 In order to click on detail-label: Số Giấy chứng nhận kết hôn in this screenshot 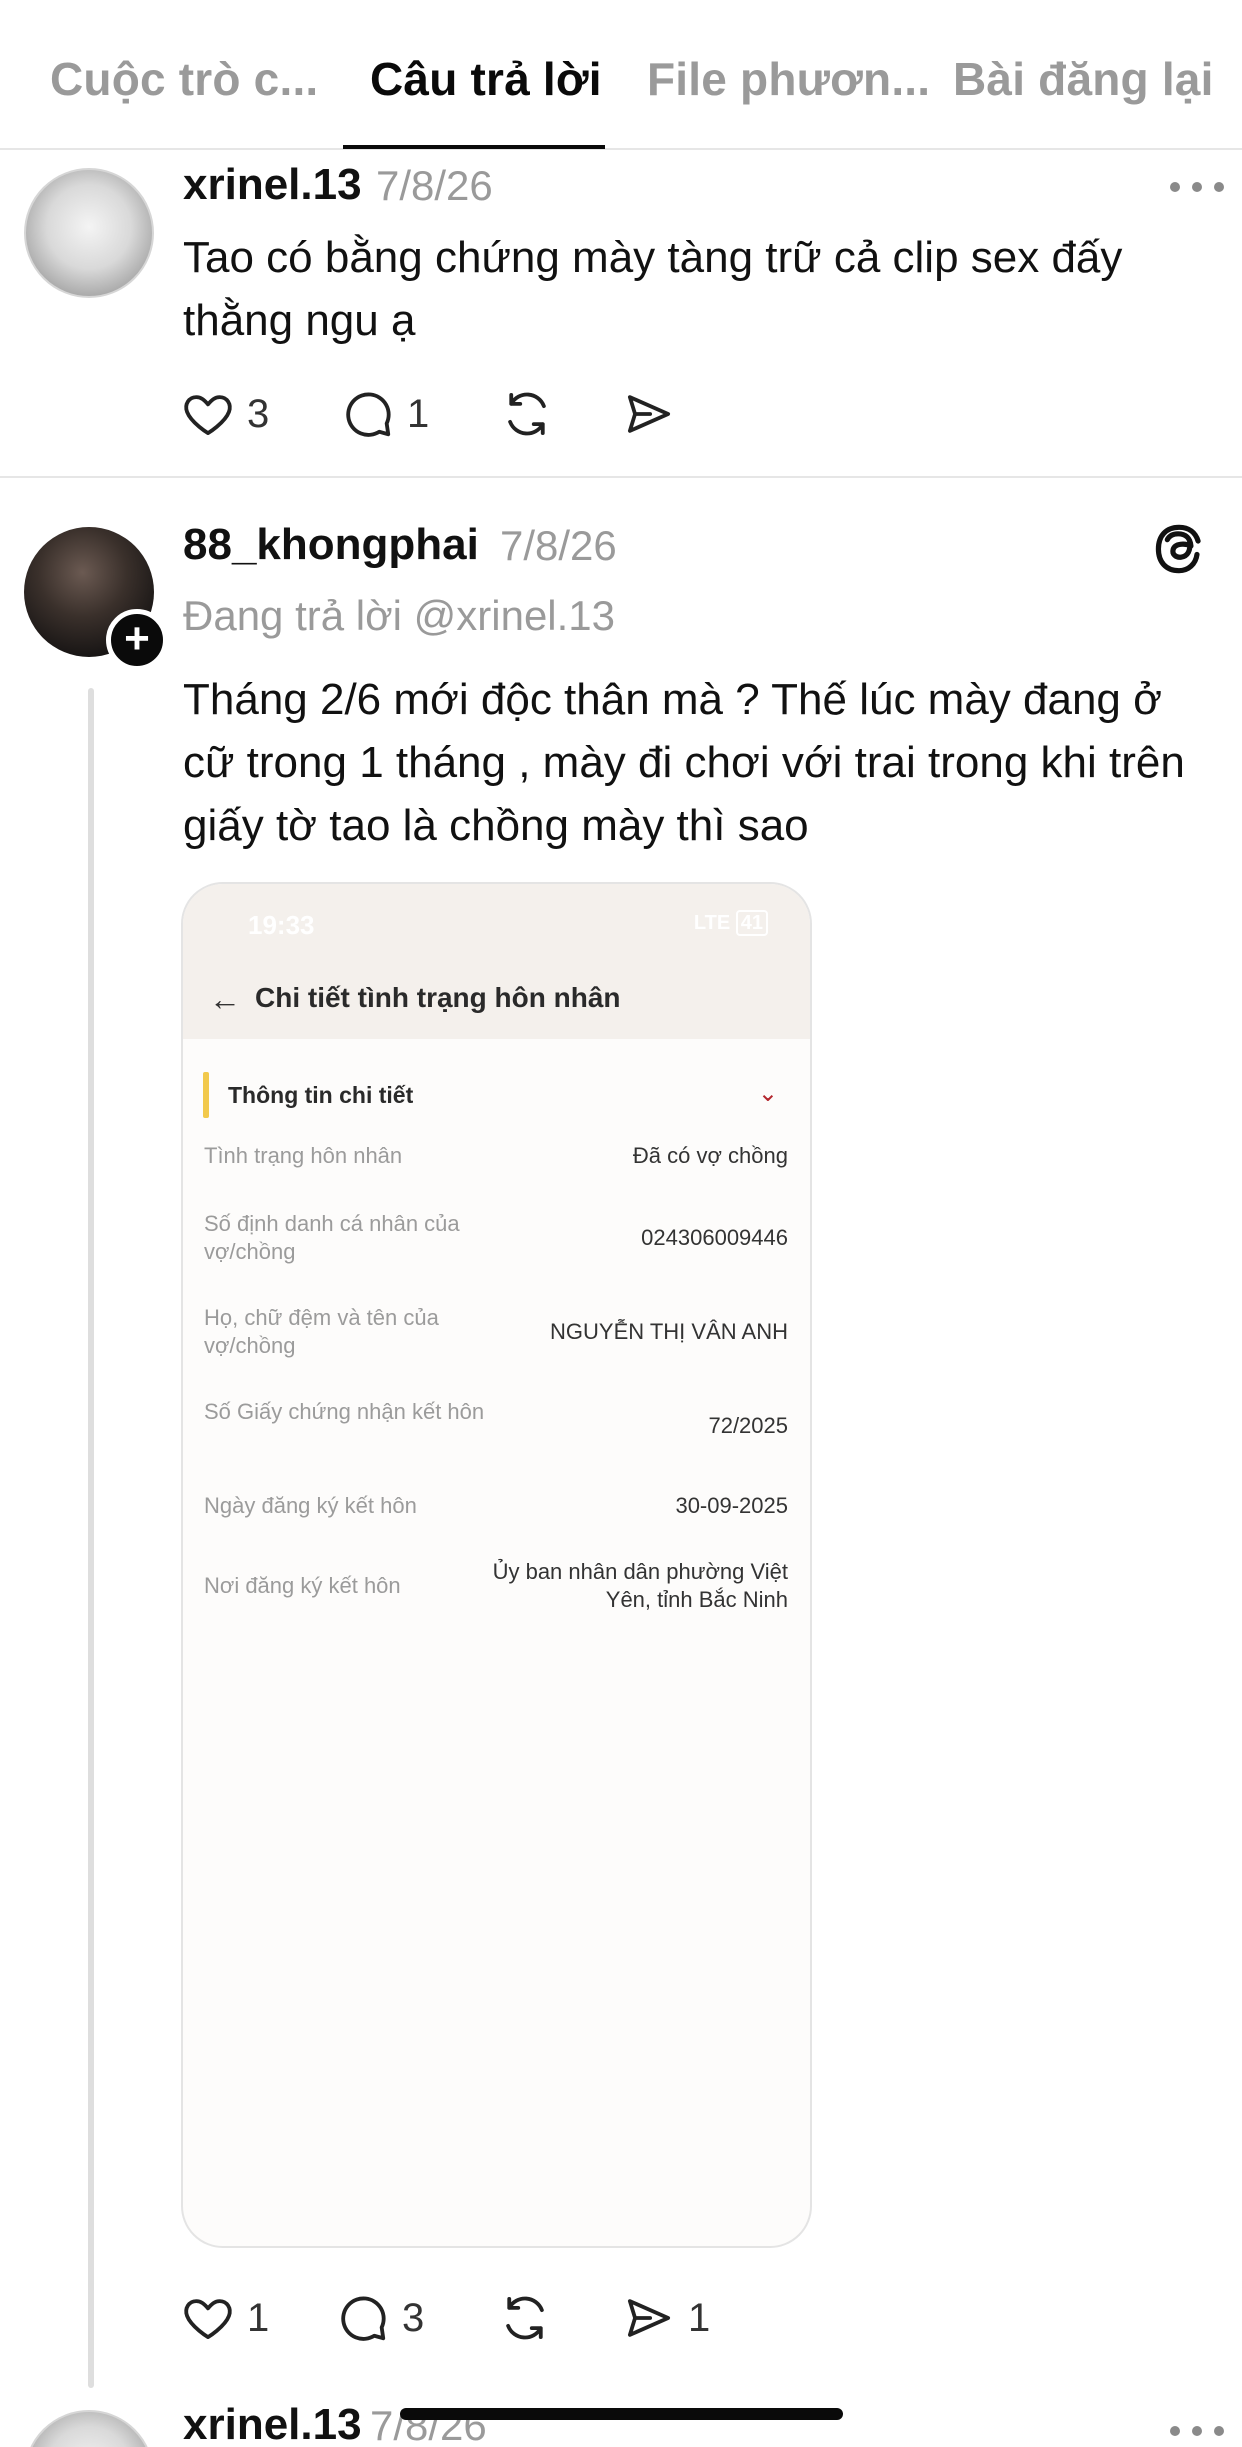, I will do `click(344, 1411)`.